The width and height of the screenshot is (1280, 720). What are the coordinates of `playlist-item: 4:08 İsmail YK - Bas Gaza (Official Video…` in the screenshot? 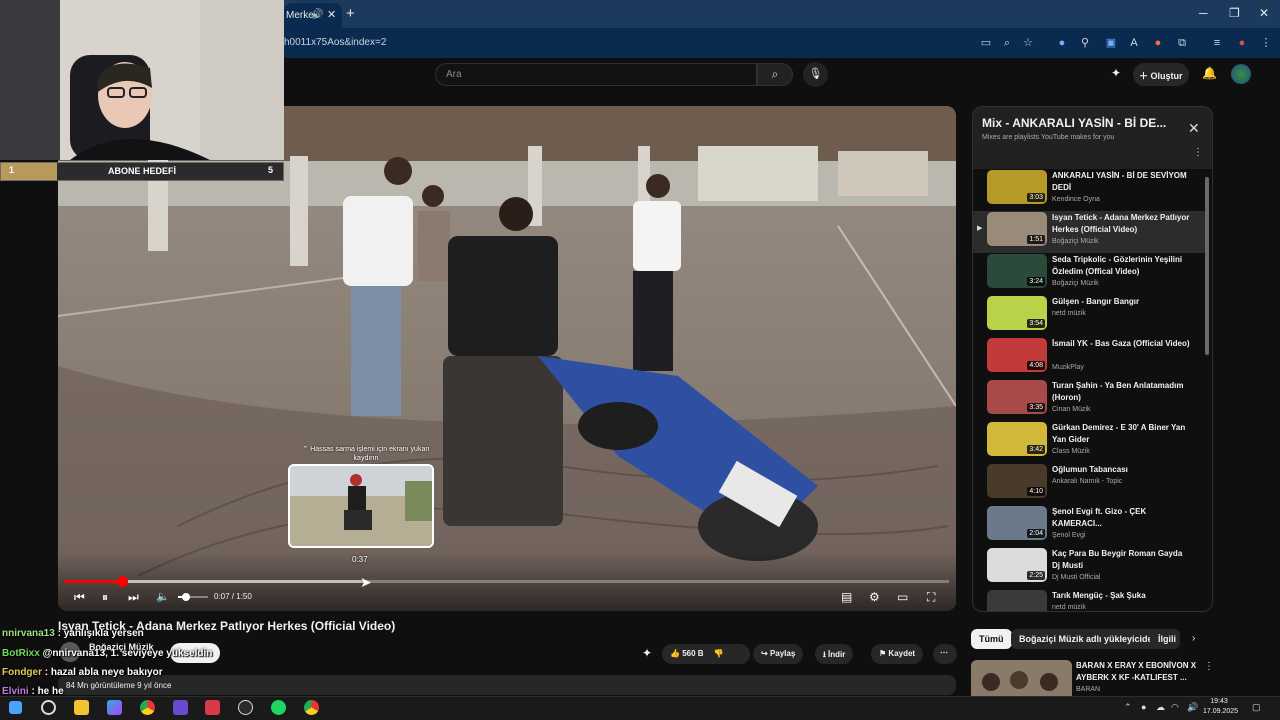 It's located at (1089, 358).